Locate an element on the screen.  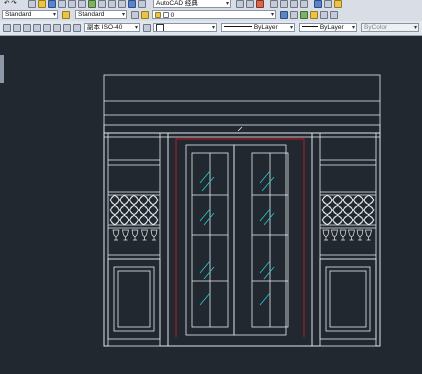
open-icon is located at coordinates (42, 4).